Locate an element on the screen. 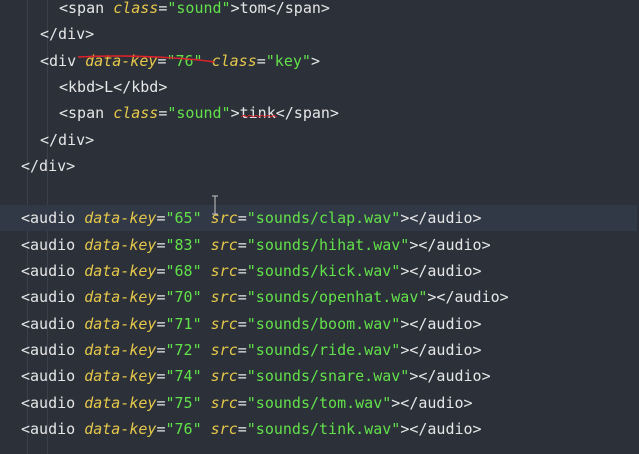  attribute-value: "75" is located at coordinates (183, 402).